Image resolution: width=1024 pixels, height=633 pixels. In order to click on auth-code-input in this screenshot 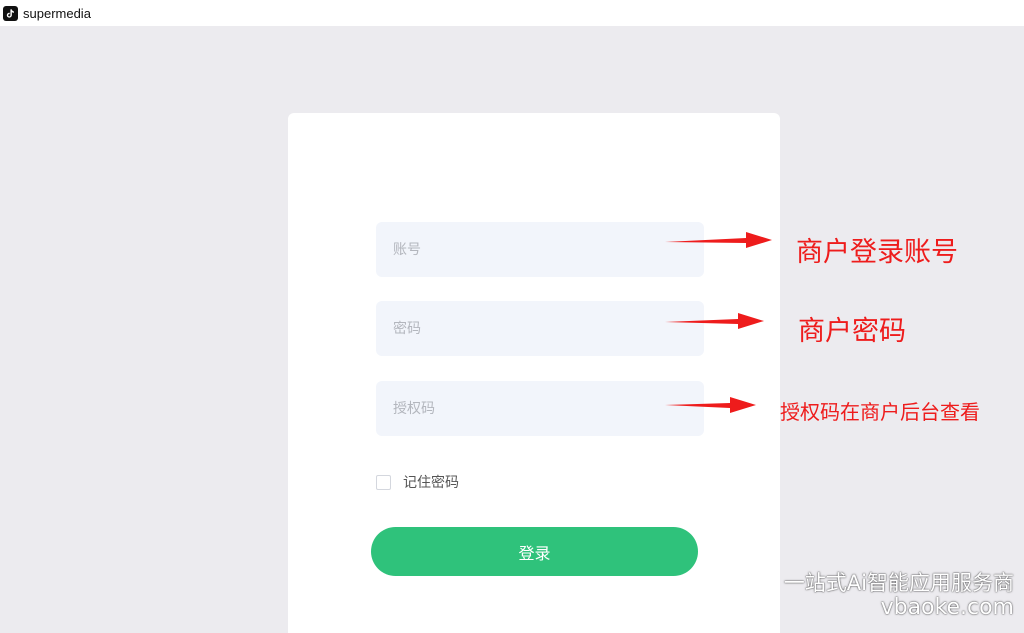, I will do `click(540, 408)`.